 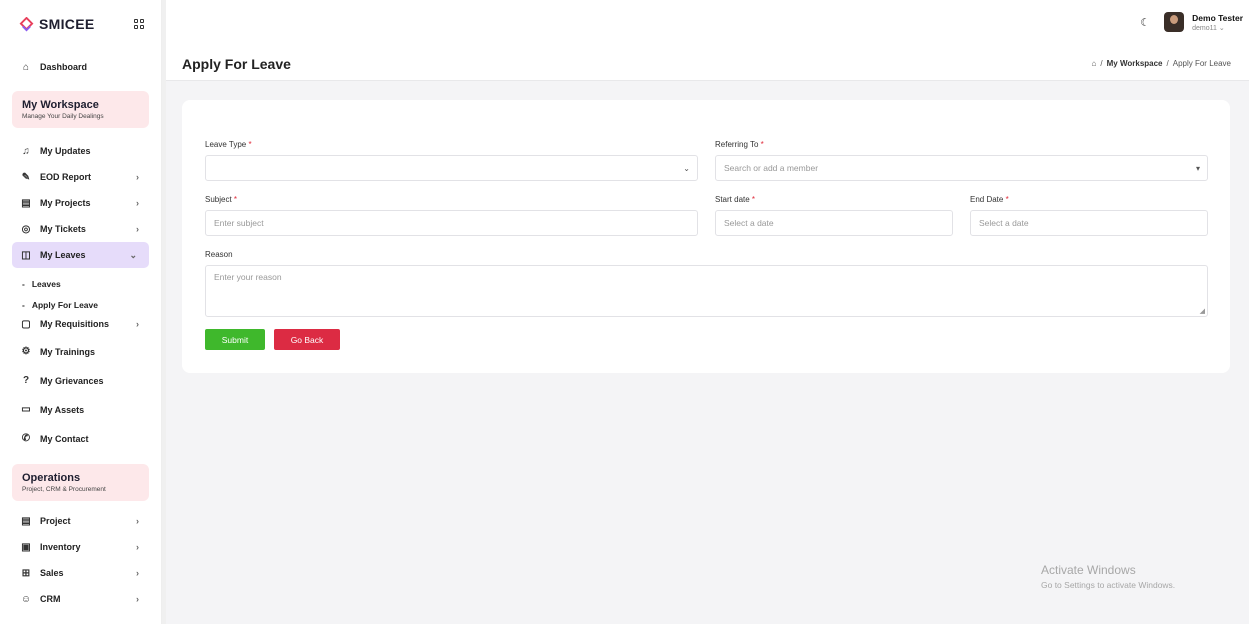 What do you see at coordinates (72, 380) in the screenshot?
I see `sidebar-item-label: My Grievances` at bounding box center [72, 380].